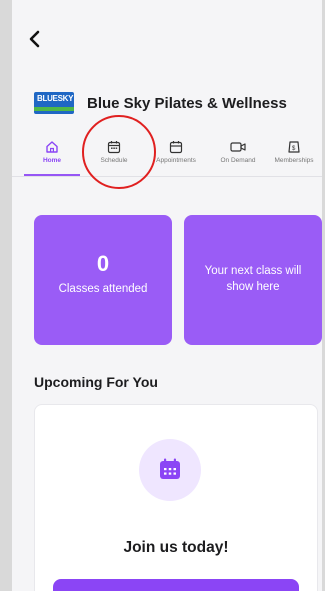  I want to click on video-icon, so click(238, 147).